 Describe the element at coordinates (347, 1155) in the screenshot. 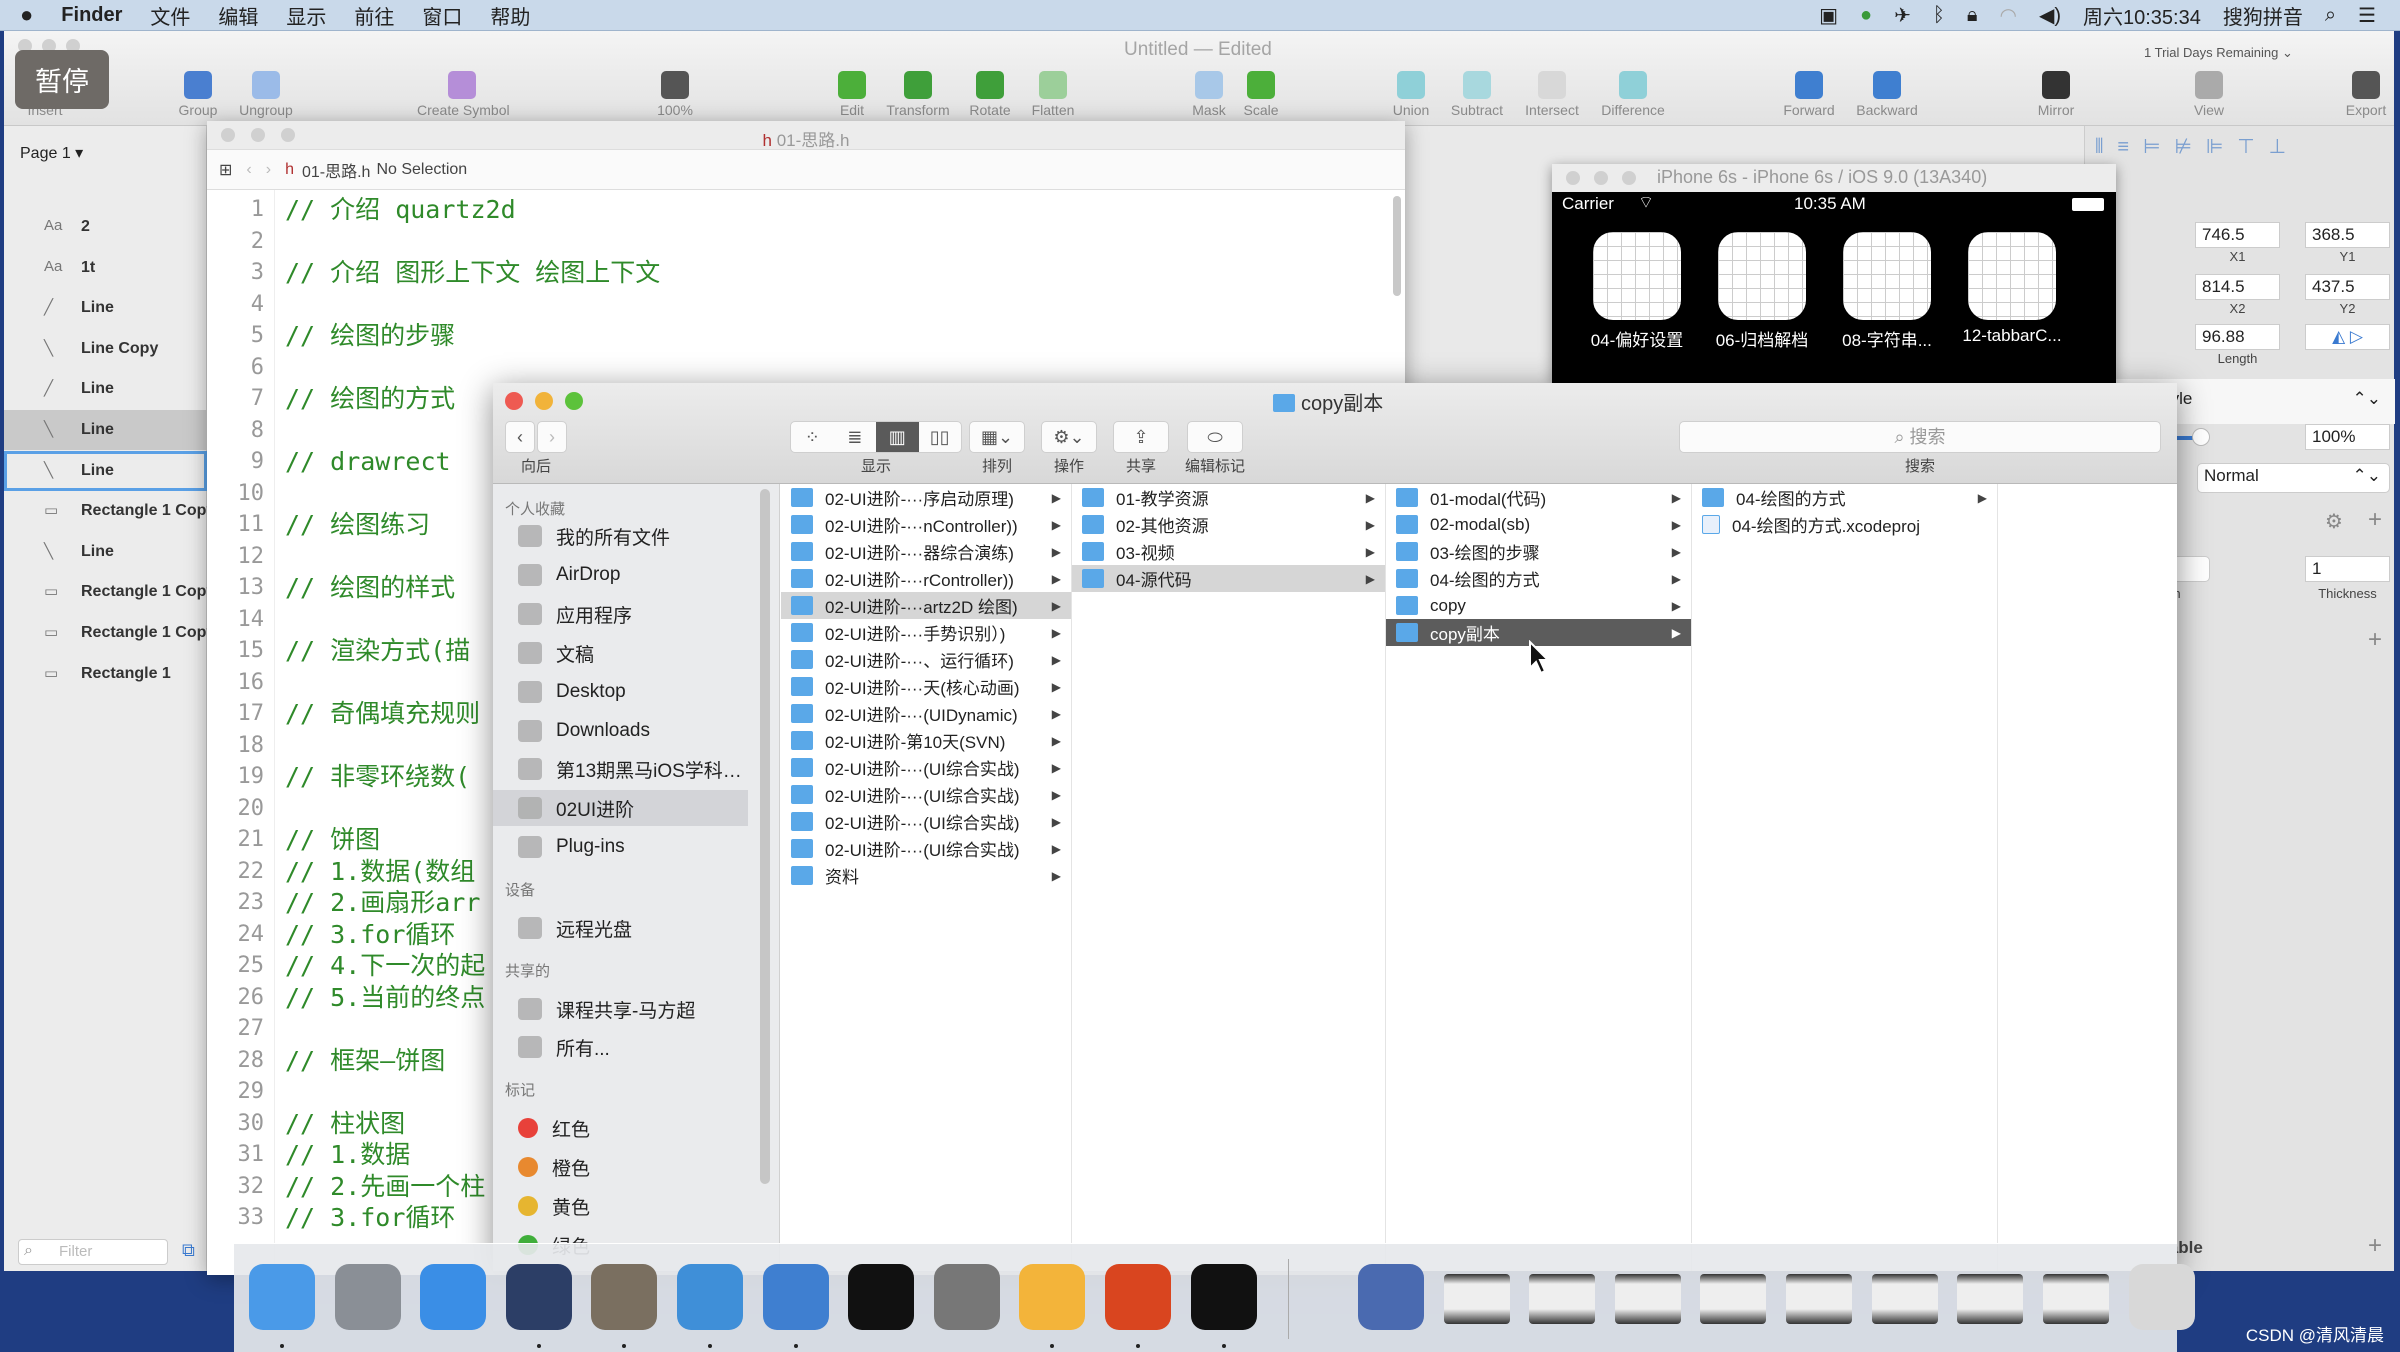

I see `code-line: // 1.数据` at that location.